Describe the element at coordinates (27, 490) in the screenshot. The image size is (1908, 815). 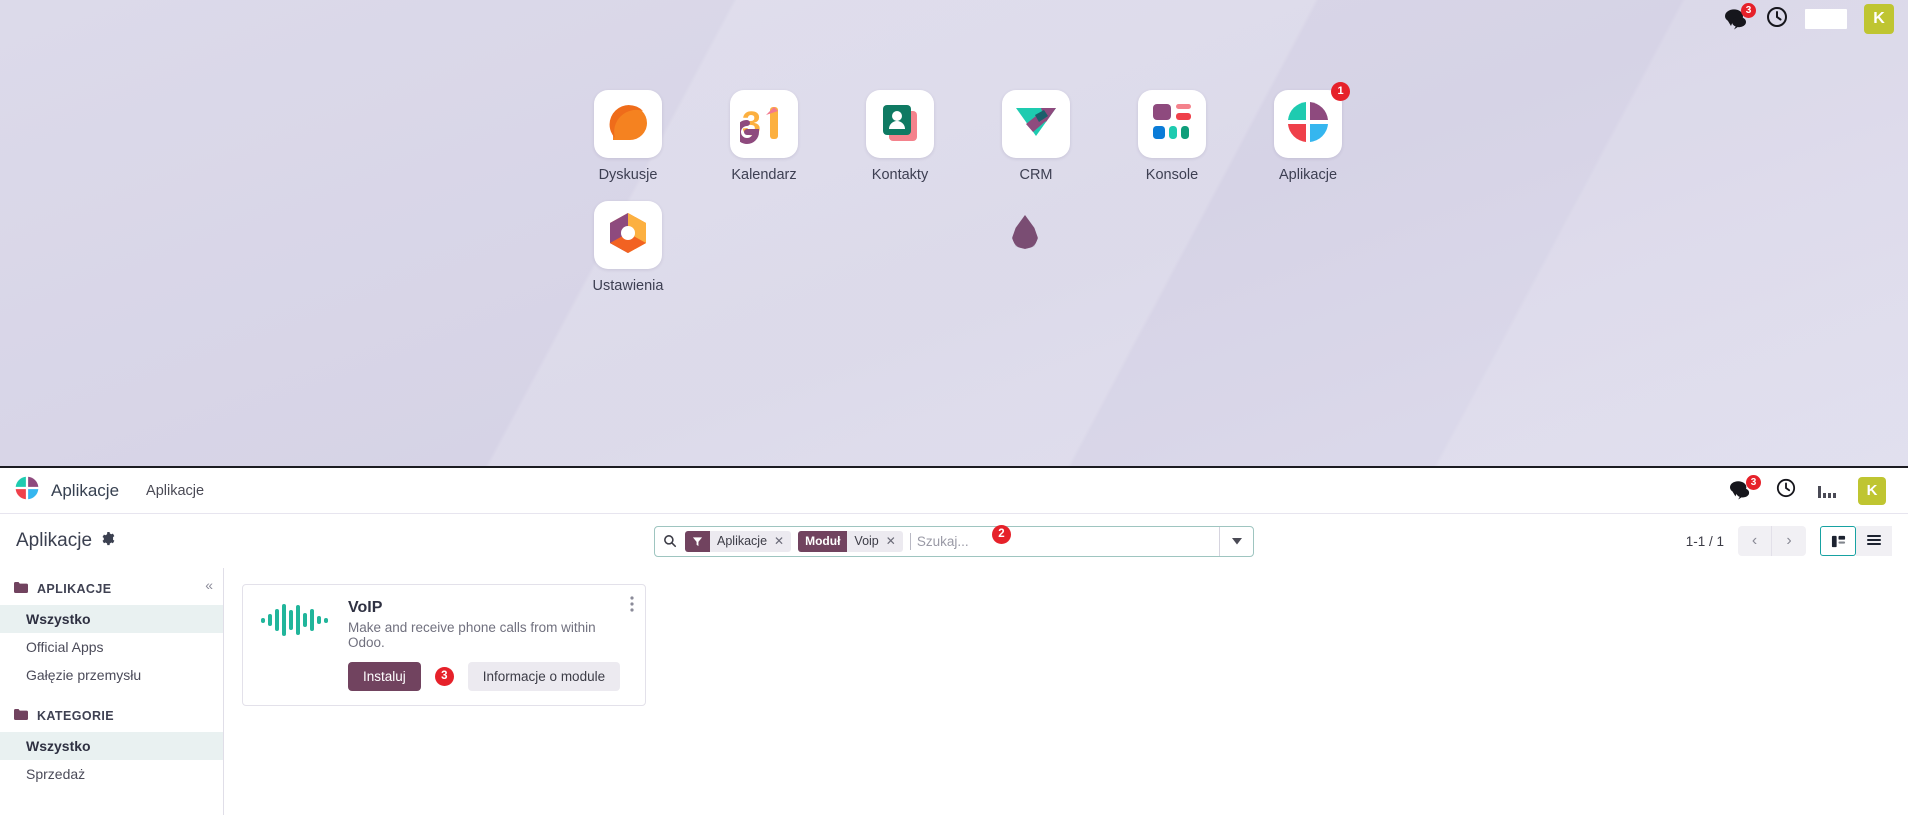
I see `odoo-logo-icon` at that location.